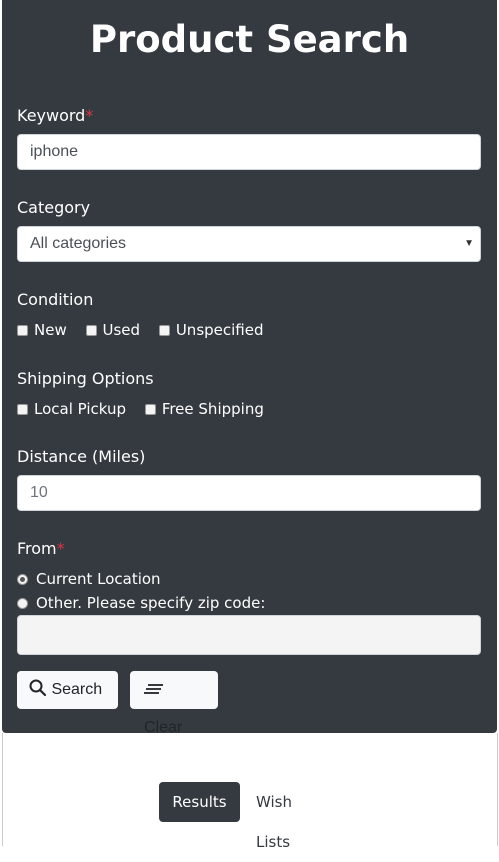 This screenshot has height=862, width=499. I want to click on distance-label: Distance (Miles), so click(81, 456).